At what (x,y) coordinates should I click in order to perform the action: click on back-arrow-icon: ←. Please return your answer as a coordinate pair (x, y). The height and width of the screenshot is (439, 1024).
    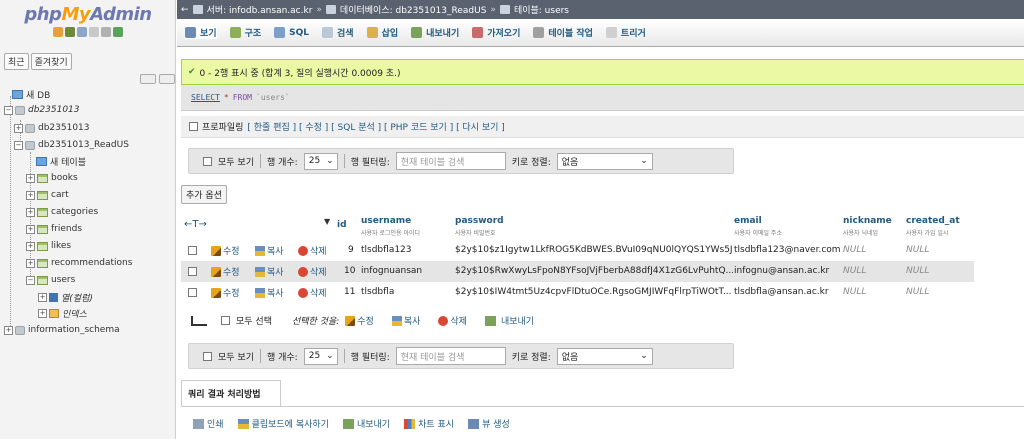
    Looking at the image, I should click on (185, 10).